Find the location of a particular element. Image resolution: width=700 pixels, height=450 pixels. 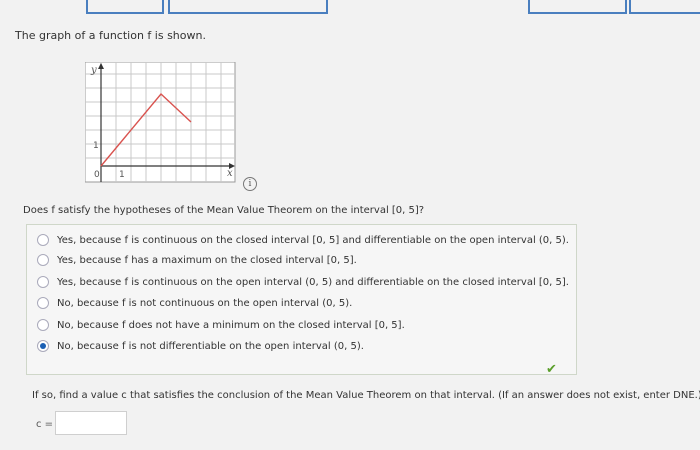

check-icon: ✔ is located at coordinates (551, 369).